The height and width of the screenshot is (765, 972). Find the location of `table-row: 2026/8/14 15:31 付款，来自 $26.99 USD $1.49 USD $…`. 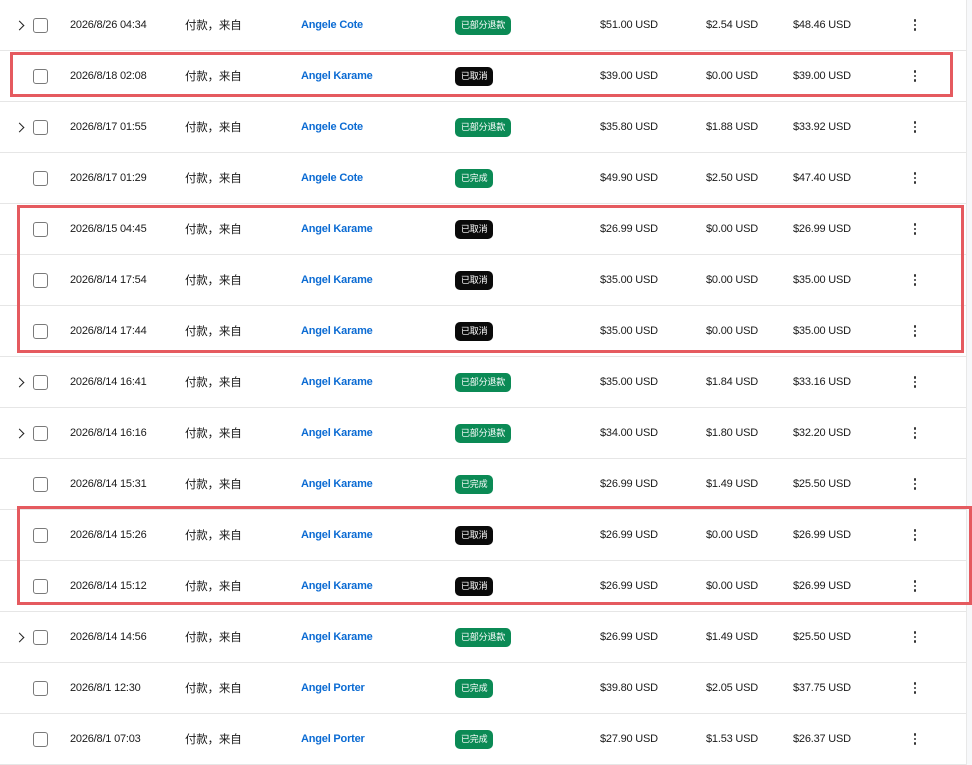

table-row: 2026/8/14 15:31 付款，来自 $26.99 USD $1.49 USD $… is located at coordinates (483, 484).